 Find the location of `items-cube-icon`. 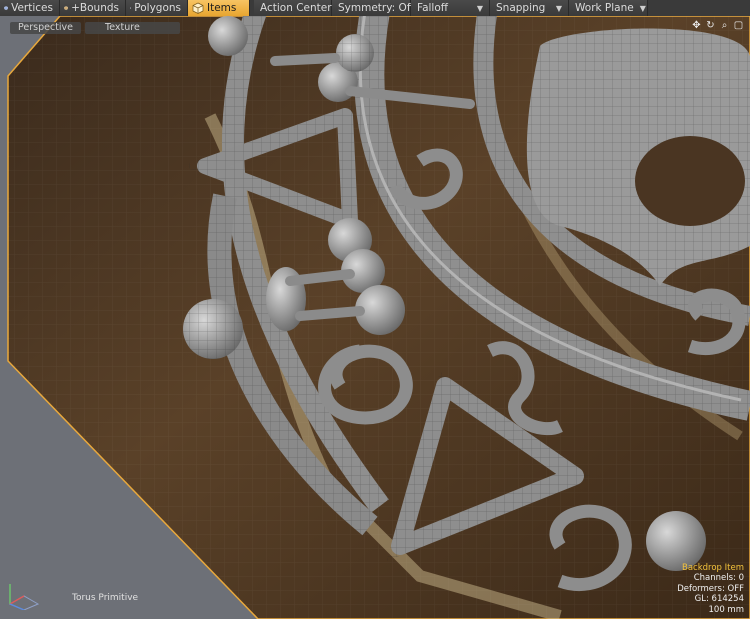

items-cube-icon is located at coordinates (198, 8).